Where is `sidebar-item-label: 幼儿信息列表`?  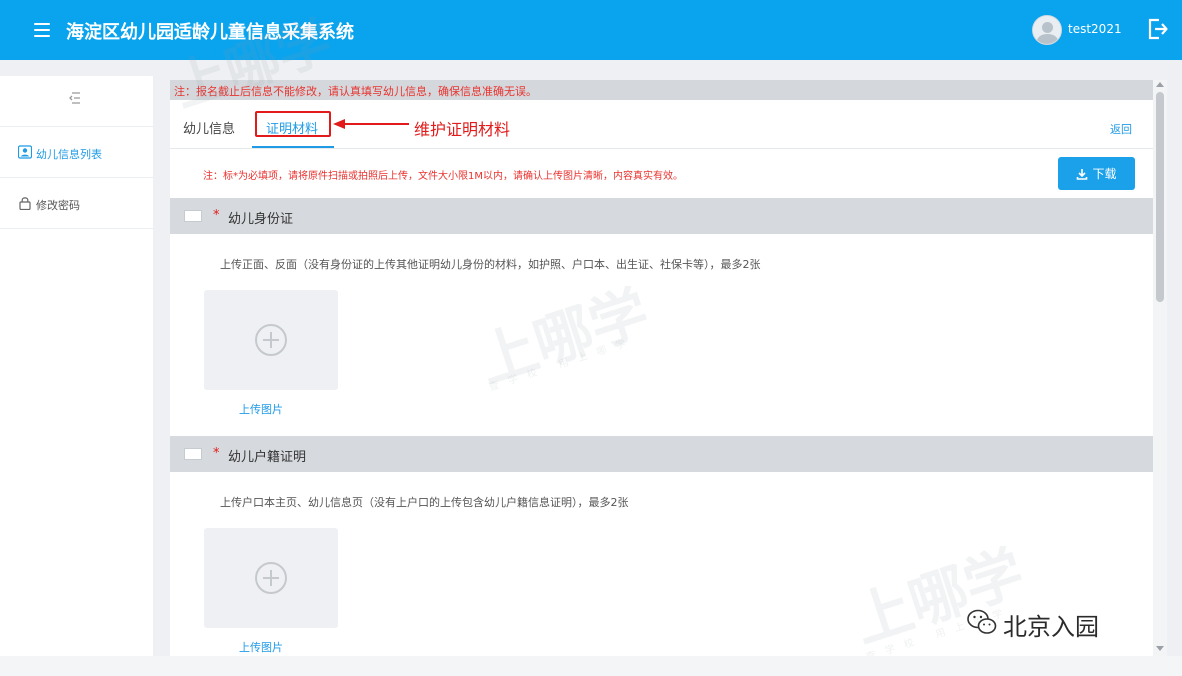
sidebar-item-label: 幼儿信息列表 is located at coordinates (69, 154).